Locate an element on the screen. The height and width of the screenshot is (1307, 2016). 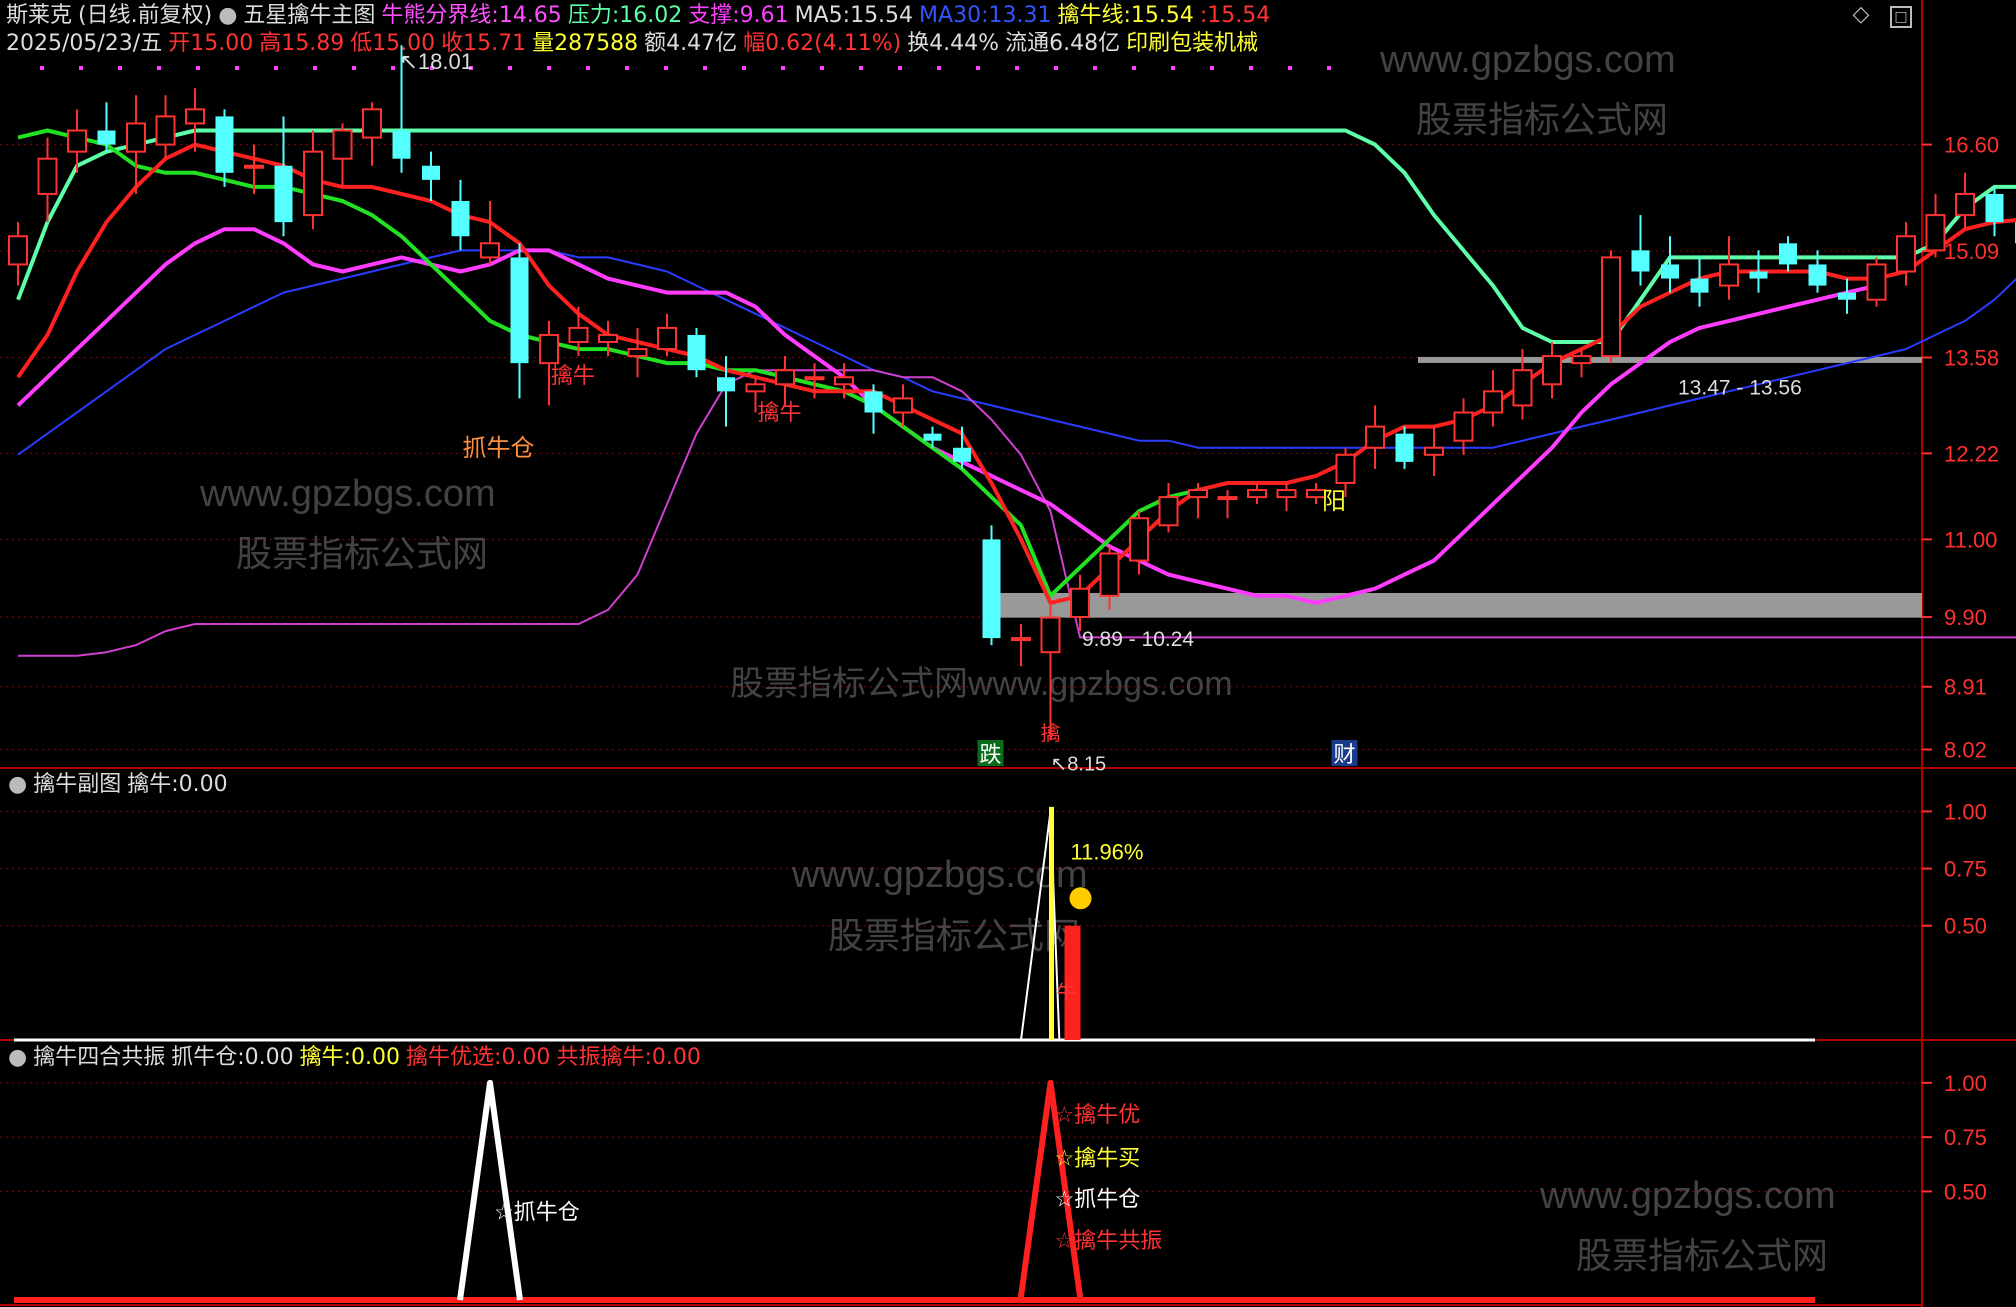
period-label: (日线.前复权) is located at coordinates (145, 15).